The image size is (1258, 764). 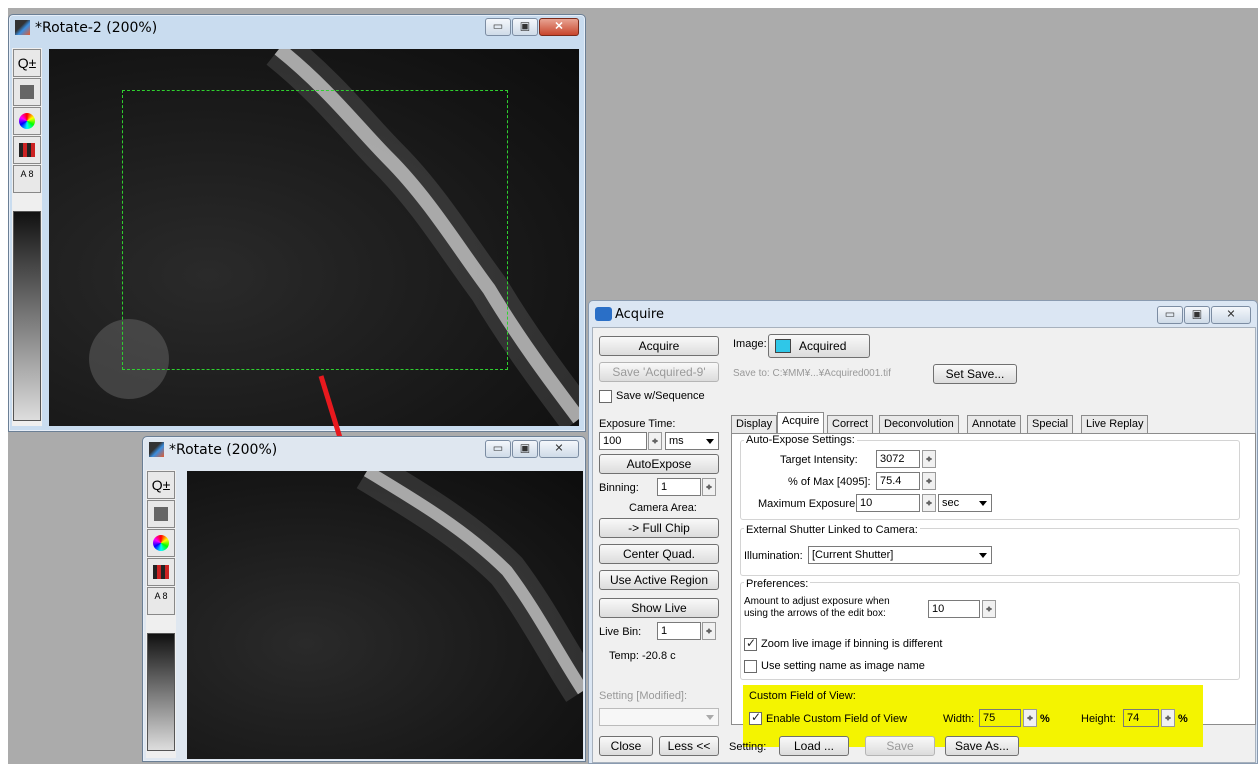 What do you see at coordinates (1030, 718) in the screenshot?
I see `width-spinner` at bounding box center [1030, 718].